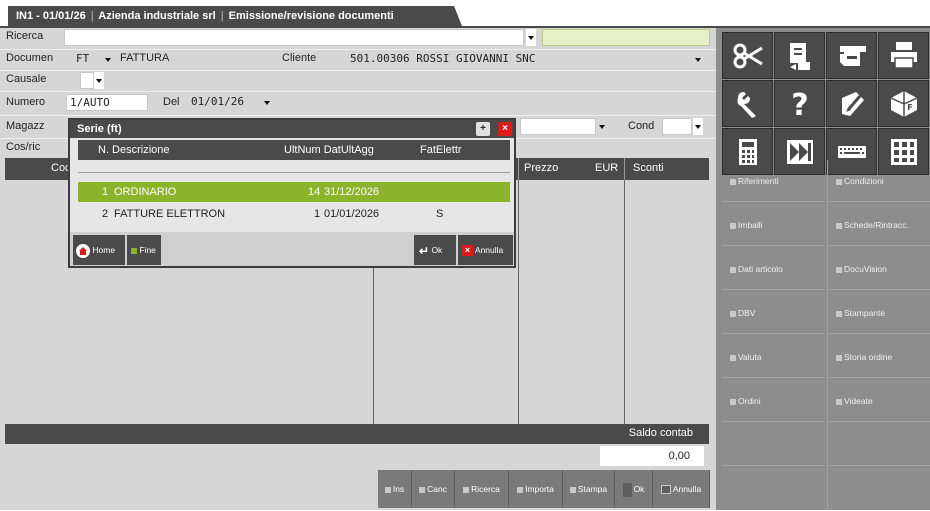 The height and width of the screenshot is (511, 930). Describe the element at coordinates (879, 313) in the screenshot. I see `stampante-button: Stampante` at that location.